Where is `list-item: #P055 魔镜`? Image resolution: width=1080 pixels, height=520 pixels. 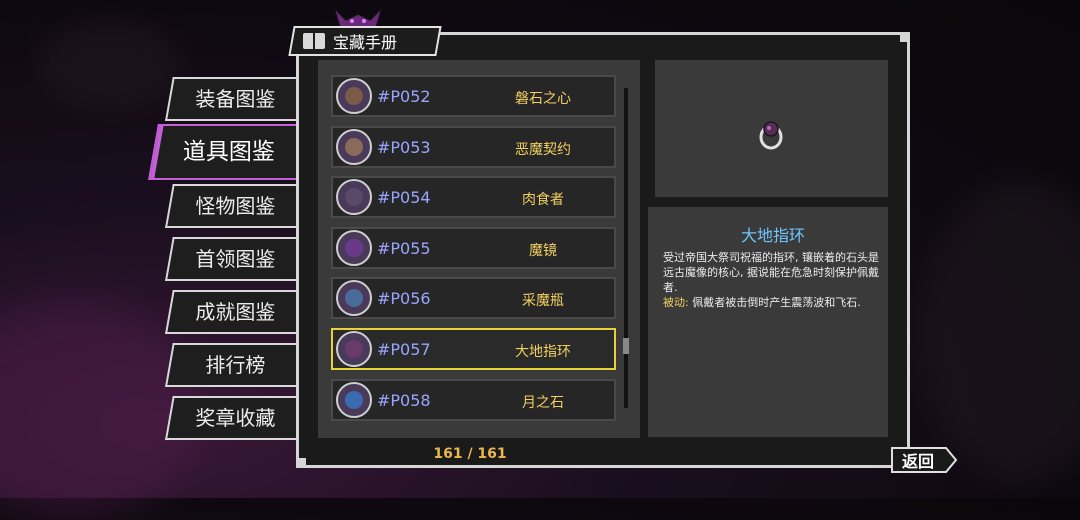 list-item: #P055 魔镜 is located at coordinates (473, 248).